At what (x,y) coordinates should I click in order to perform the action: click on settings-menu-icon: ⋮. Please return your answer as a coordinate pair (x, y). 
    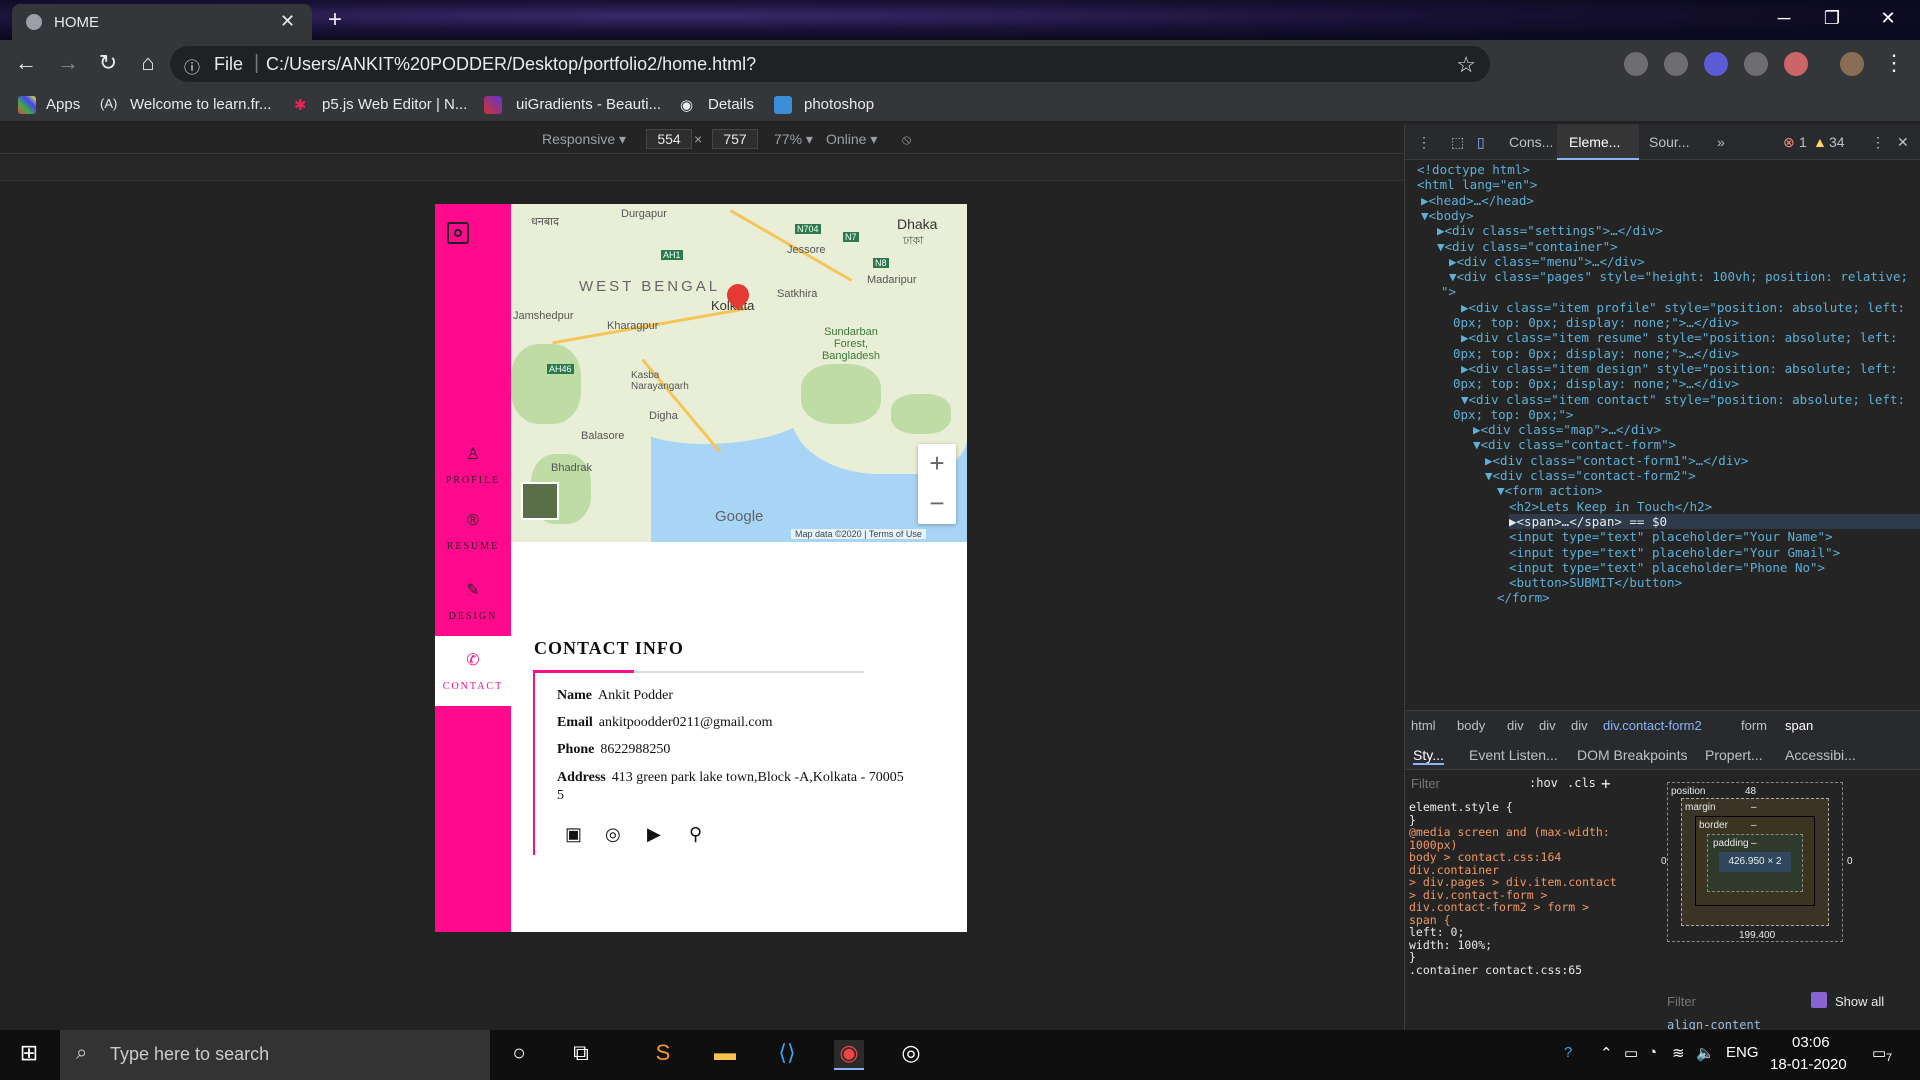
    Looking at the image, I should click on (1878, 142).